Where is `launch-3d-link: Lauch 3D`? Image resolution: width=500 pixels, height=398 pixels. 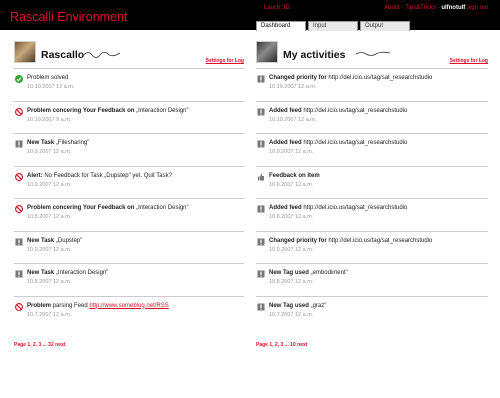 launch-3d-link: Lauch 3D is located at coordinates (277, 8).